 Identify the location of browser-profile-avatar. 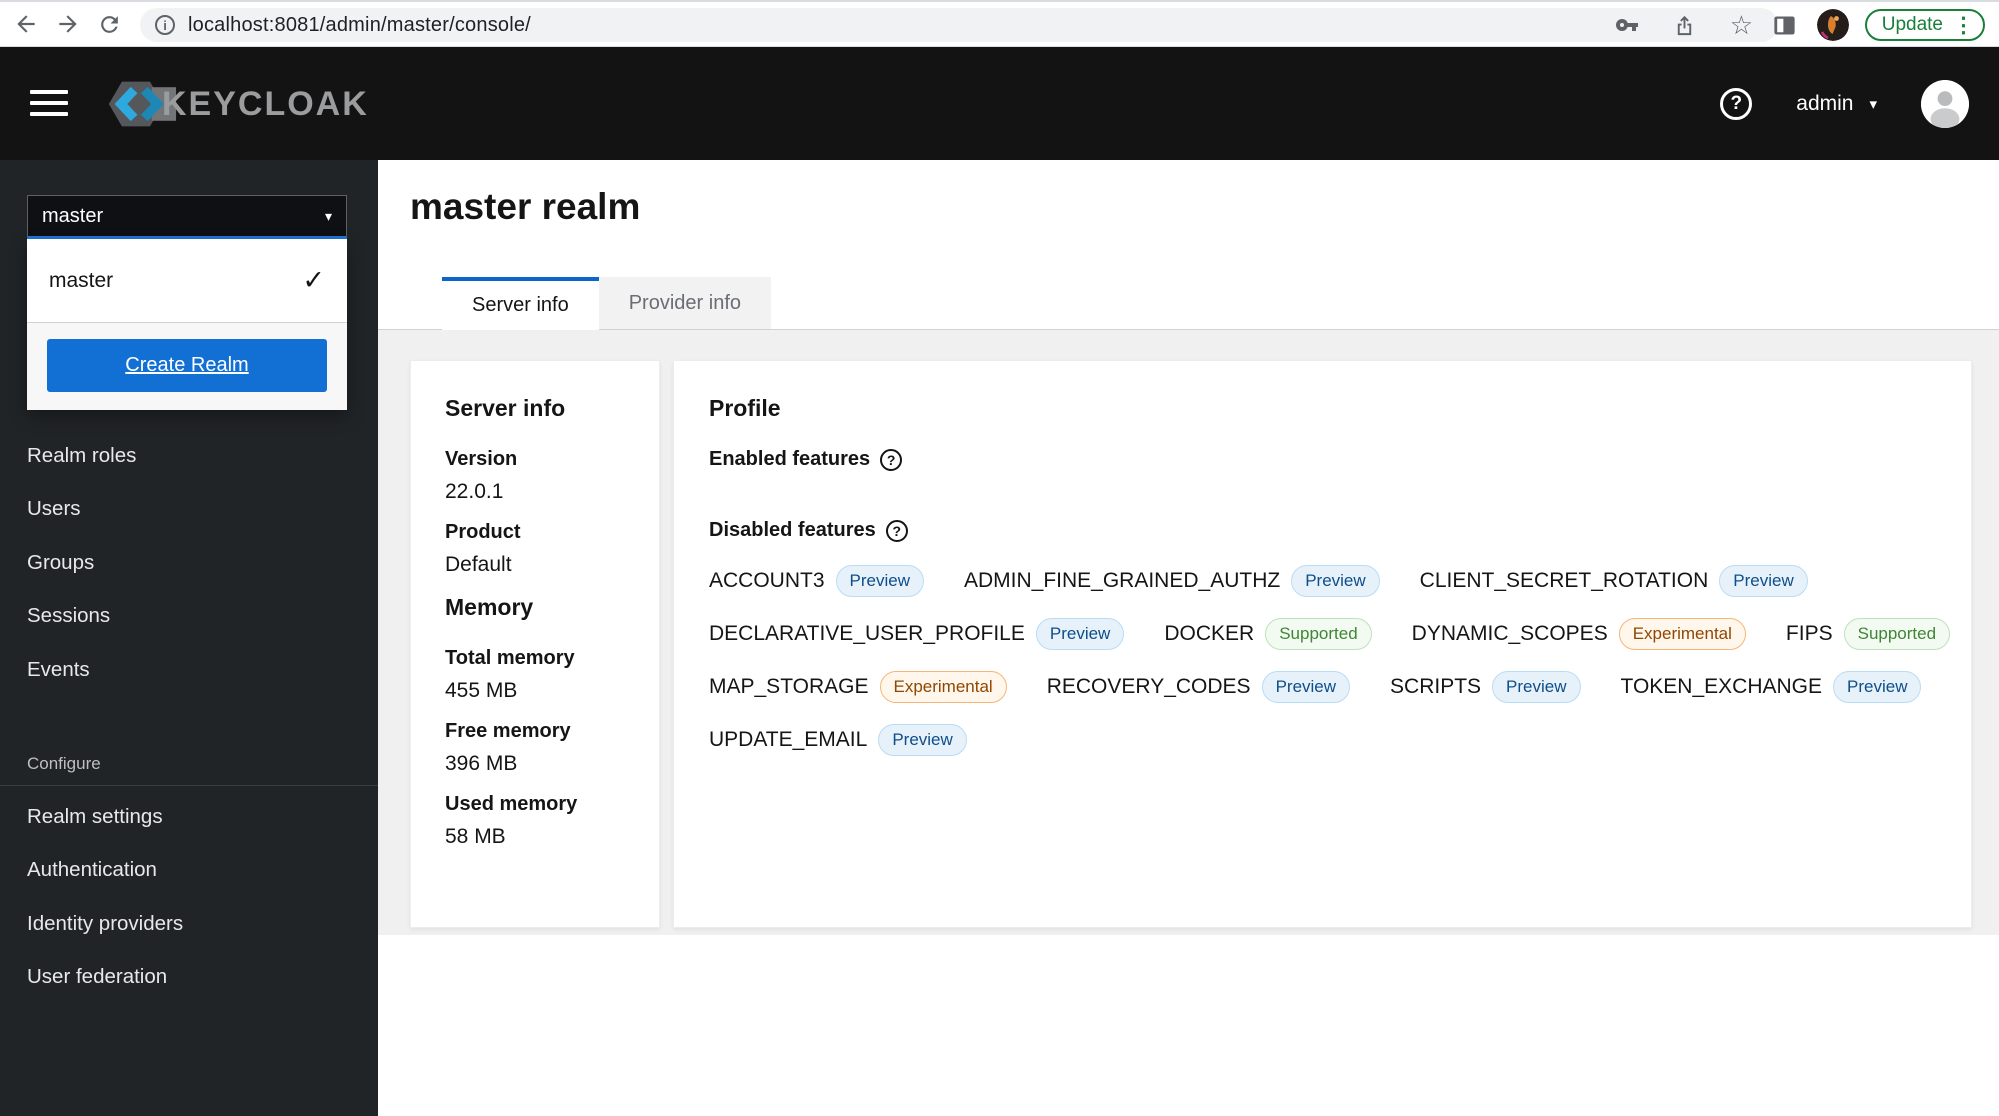
(1832, 25).